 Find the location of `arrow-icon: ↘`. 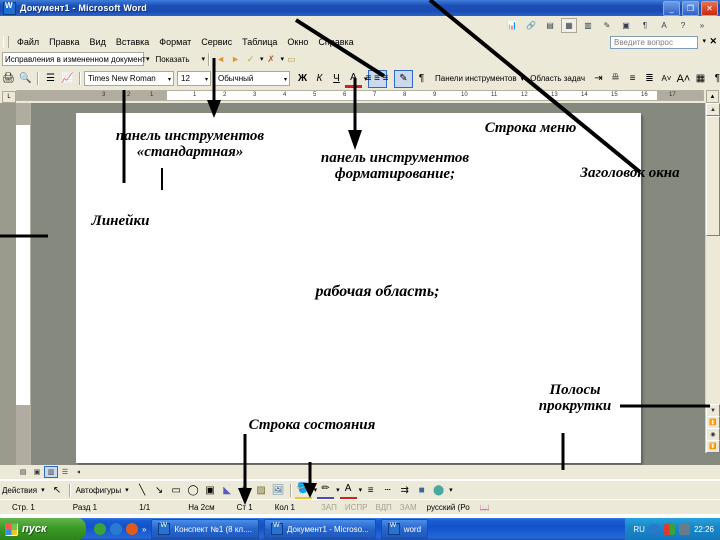

arrow-icon: ↘ is located at coordinates (159, 490).